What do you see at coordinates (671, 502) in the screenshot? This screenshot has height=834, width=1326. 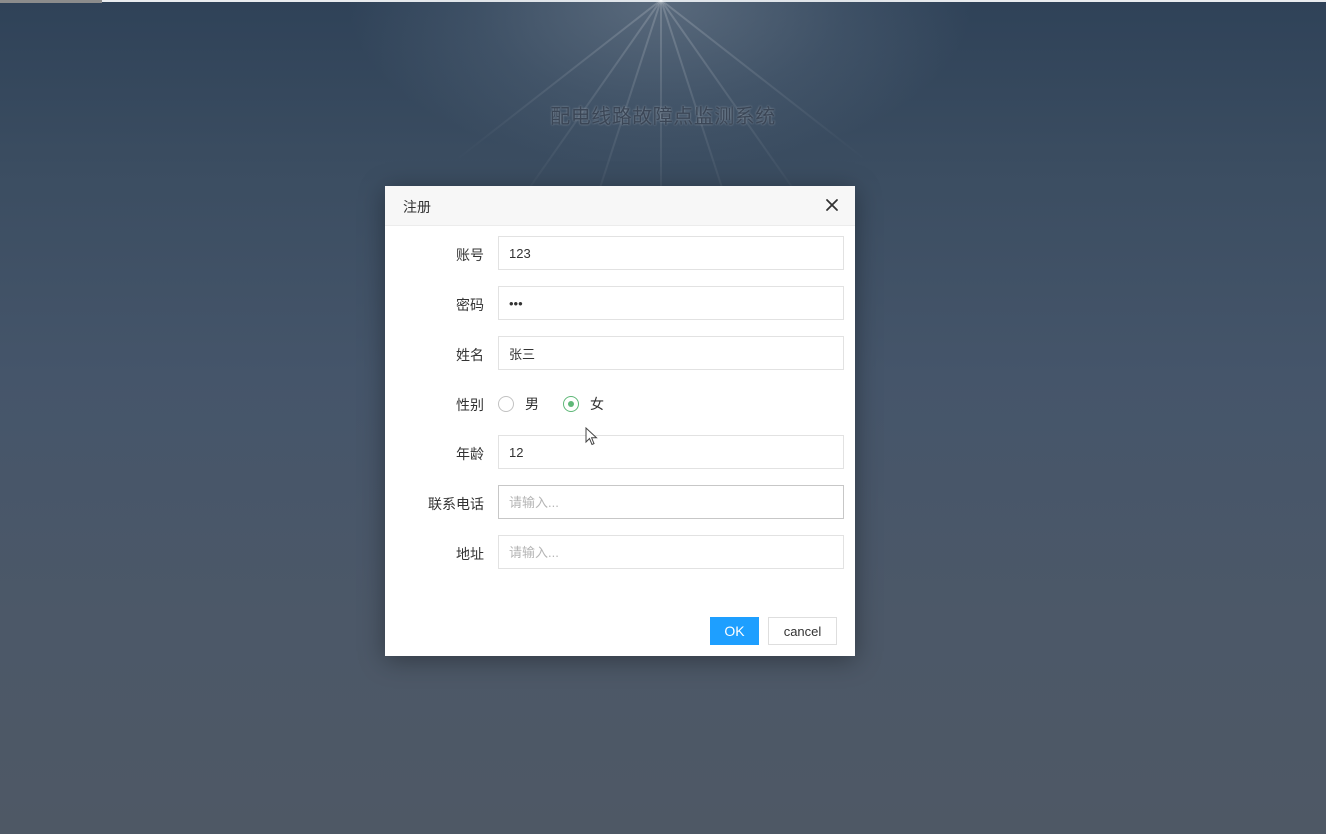 I see `phone-input` at bounding box center [671, 502].